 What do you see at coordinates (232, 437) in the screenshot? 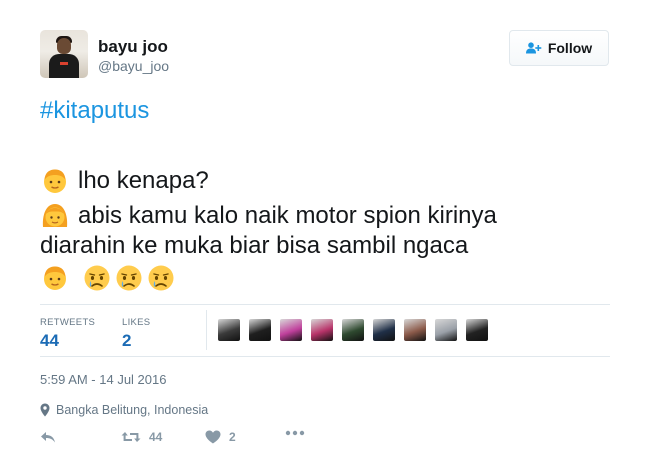
I see `like-action-count: 2` at bounding box center [232, 437].